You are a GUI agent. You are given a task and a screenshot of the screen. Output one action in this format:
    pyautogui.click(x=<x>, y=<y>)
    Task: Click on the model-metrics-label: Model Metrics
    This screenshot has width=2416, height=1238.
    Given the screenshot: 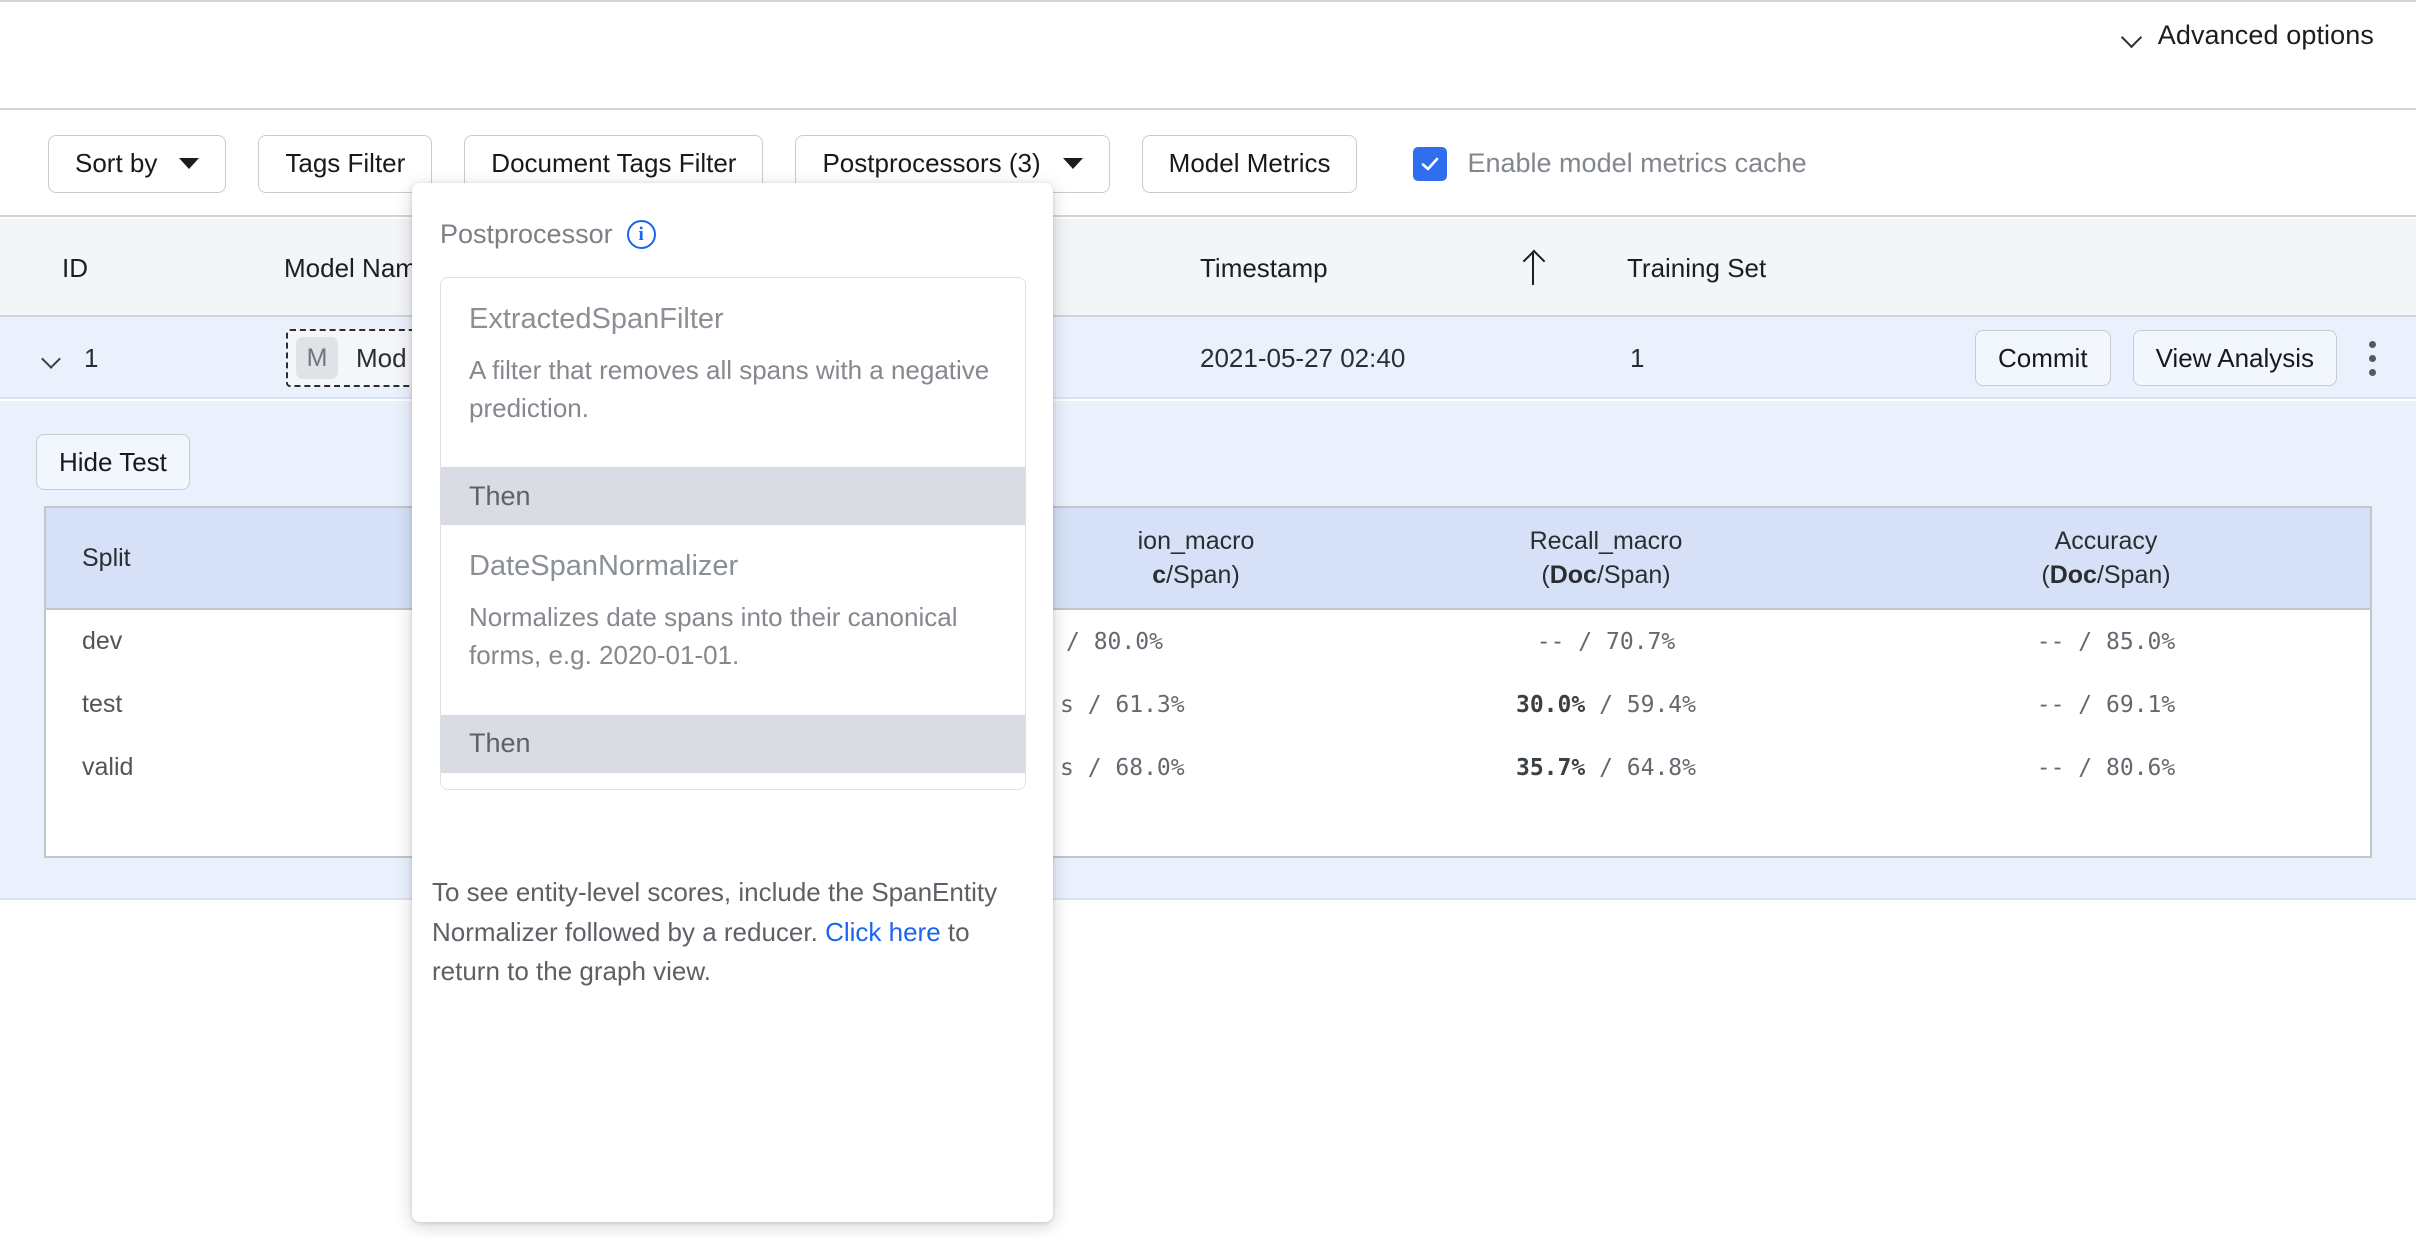 What is the action you would take?
    pyautogui.click(x=1249, y=163)
    